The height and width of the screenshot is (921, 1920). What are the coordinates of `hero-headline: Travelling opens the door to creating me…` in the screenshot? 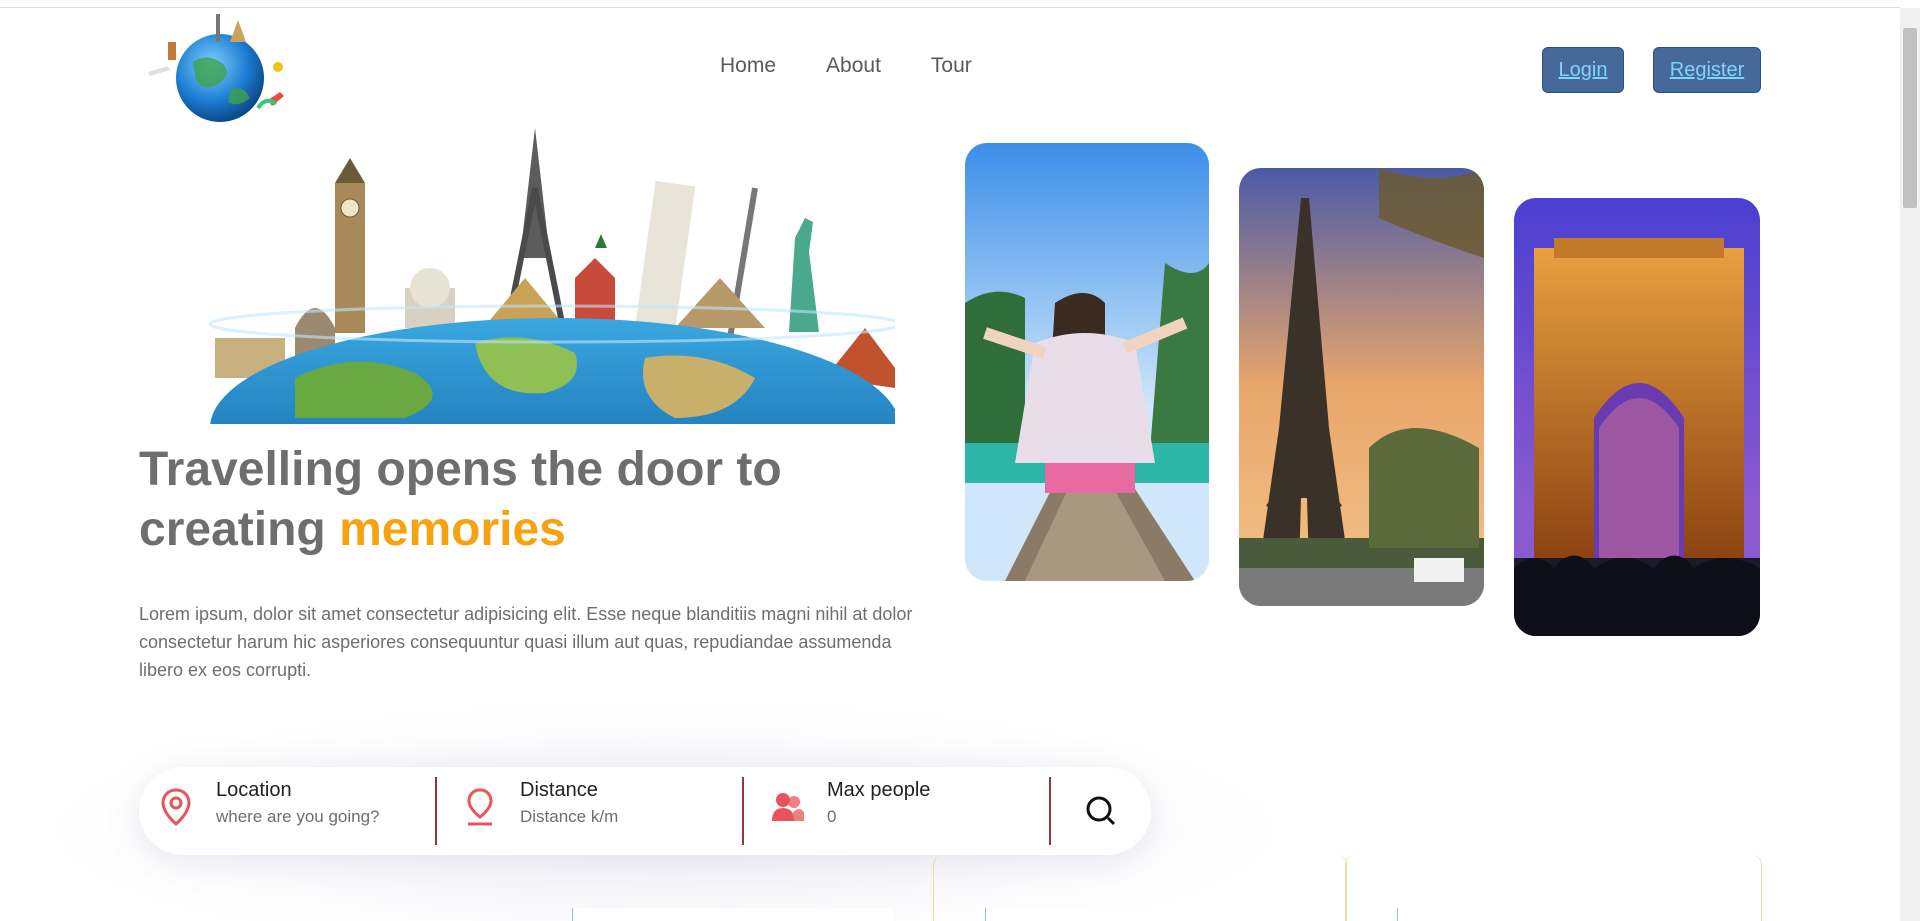 It's located at (549, 500).